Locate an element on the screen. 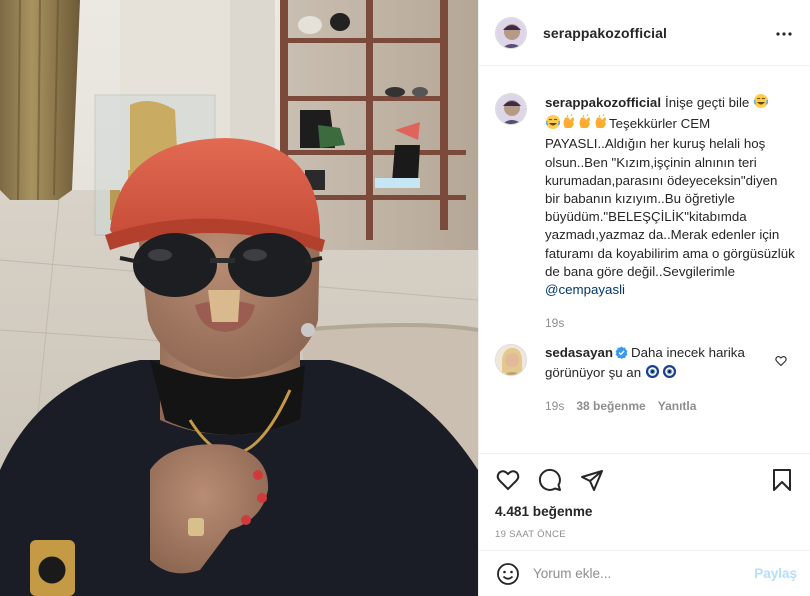 The width and height of the screenshot is (810, 596). bookmark-icon is located at coordinates (782, 480).